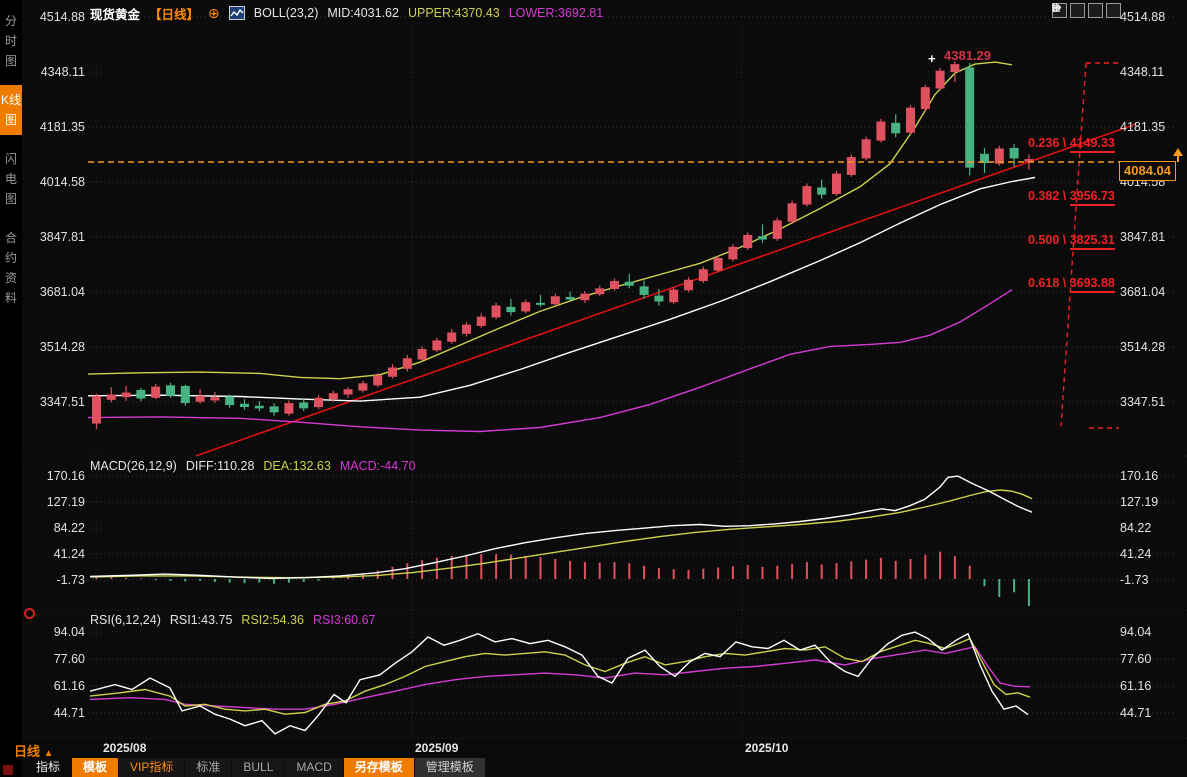 The width and height of the screenshot is (1187, 777). What do you see at coordinates (344, 620) in the screenshot?
I see `rsi3-value: RSI3:60.67` at bounding box center [344, 620].